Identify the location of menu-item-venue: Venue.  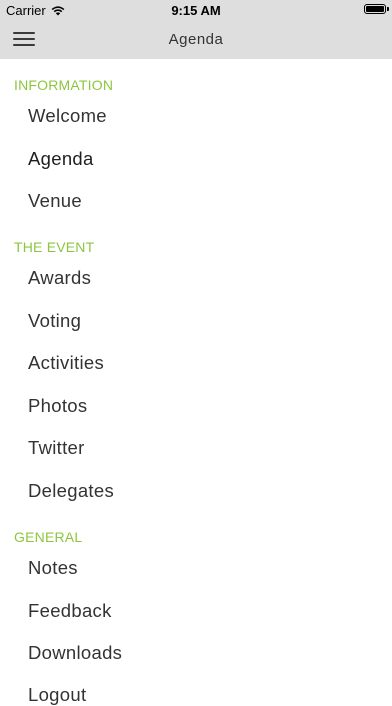
(55, 201).